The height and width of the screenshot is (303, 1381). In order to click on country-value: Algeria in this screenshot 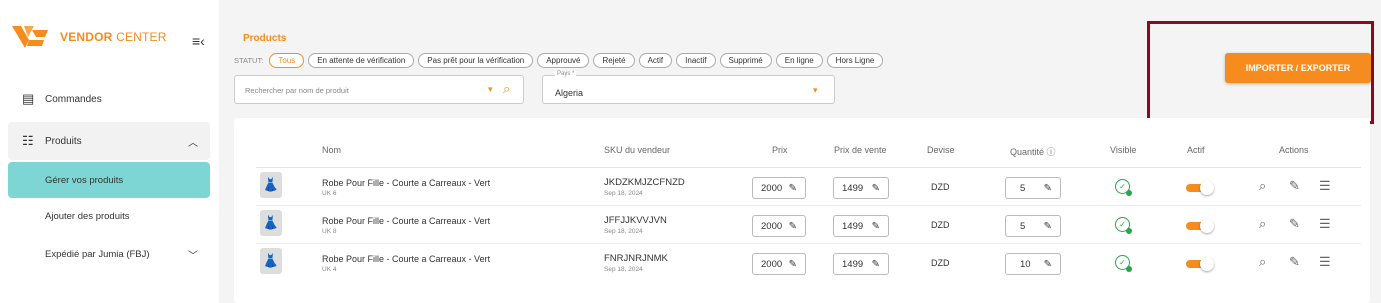, I will do `click(569, 93)`.